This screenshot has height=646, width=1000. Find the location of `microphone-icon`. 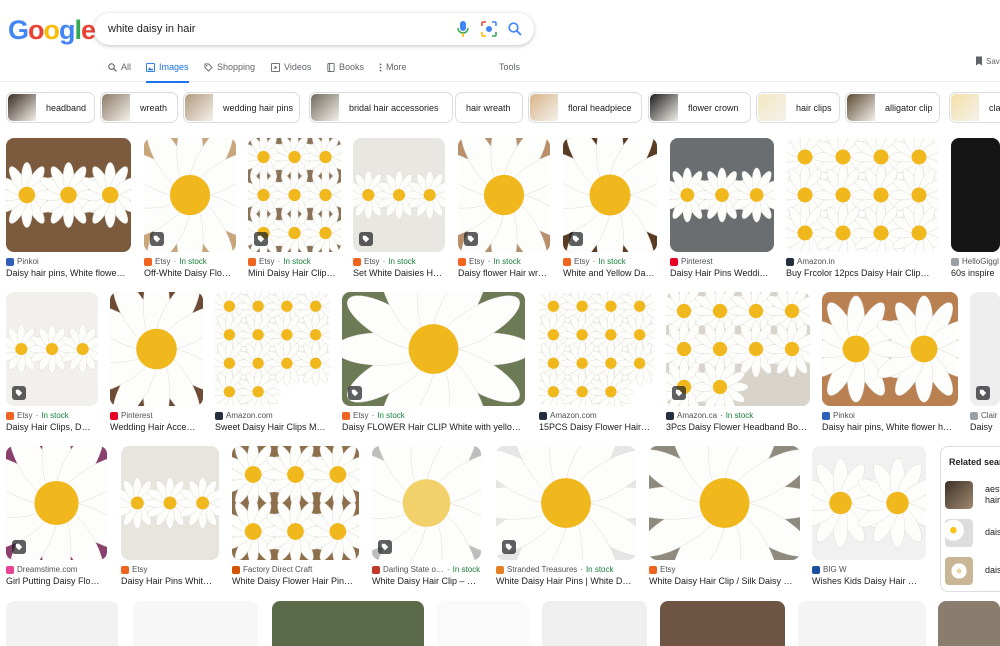

microphone-icon is located at coordinates (463, 29).